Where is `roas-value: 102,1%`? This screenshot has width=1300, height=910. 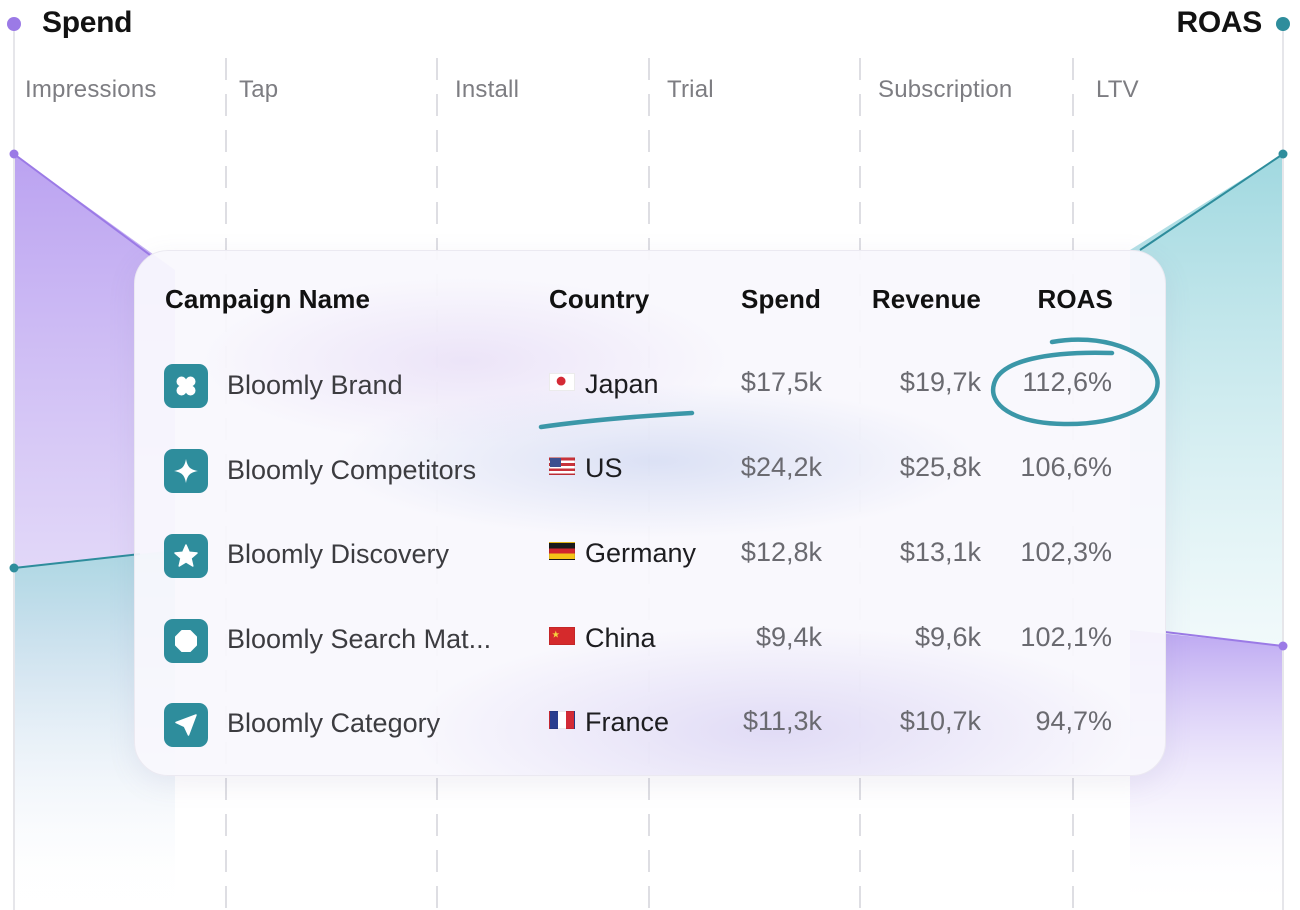 roas-value: 102,1% is located at coordinates (1066, 637).